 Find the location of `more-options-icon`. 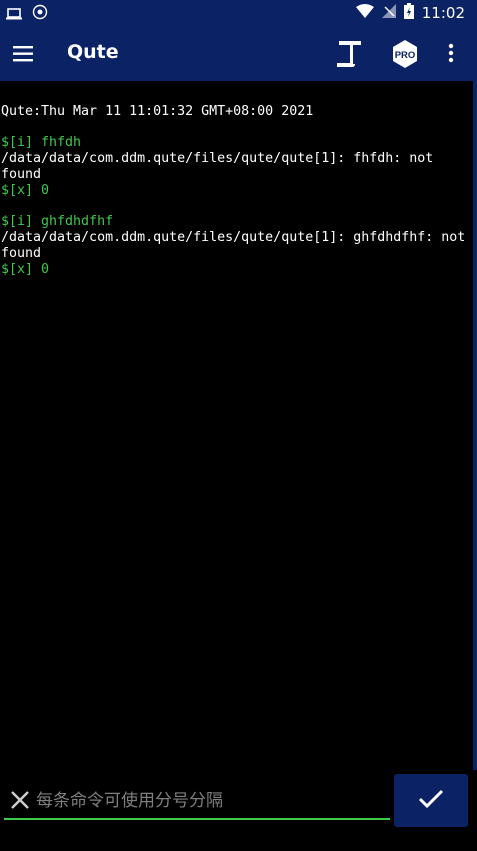

more-options-icon is located at coordinates (451, 54).